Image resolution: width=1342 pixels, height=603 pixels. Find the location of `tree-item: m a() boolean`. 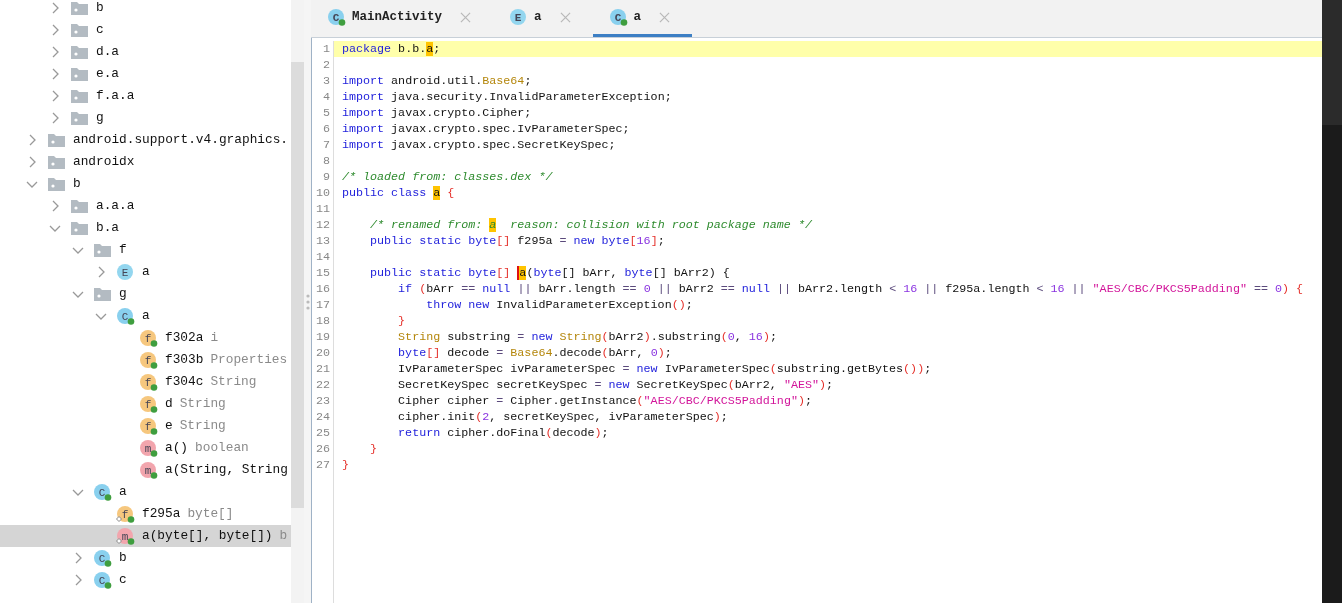

tree-item: m a() boolean is located at coordinates (145, 448).